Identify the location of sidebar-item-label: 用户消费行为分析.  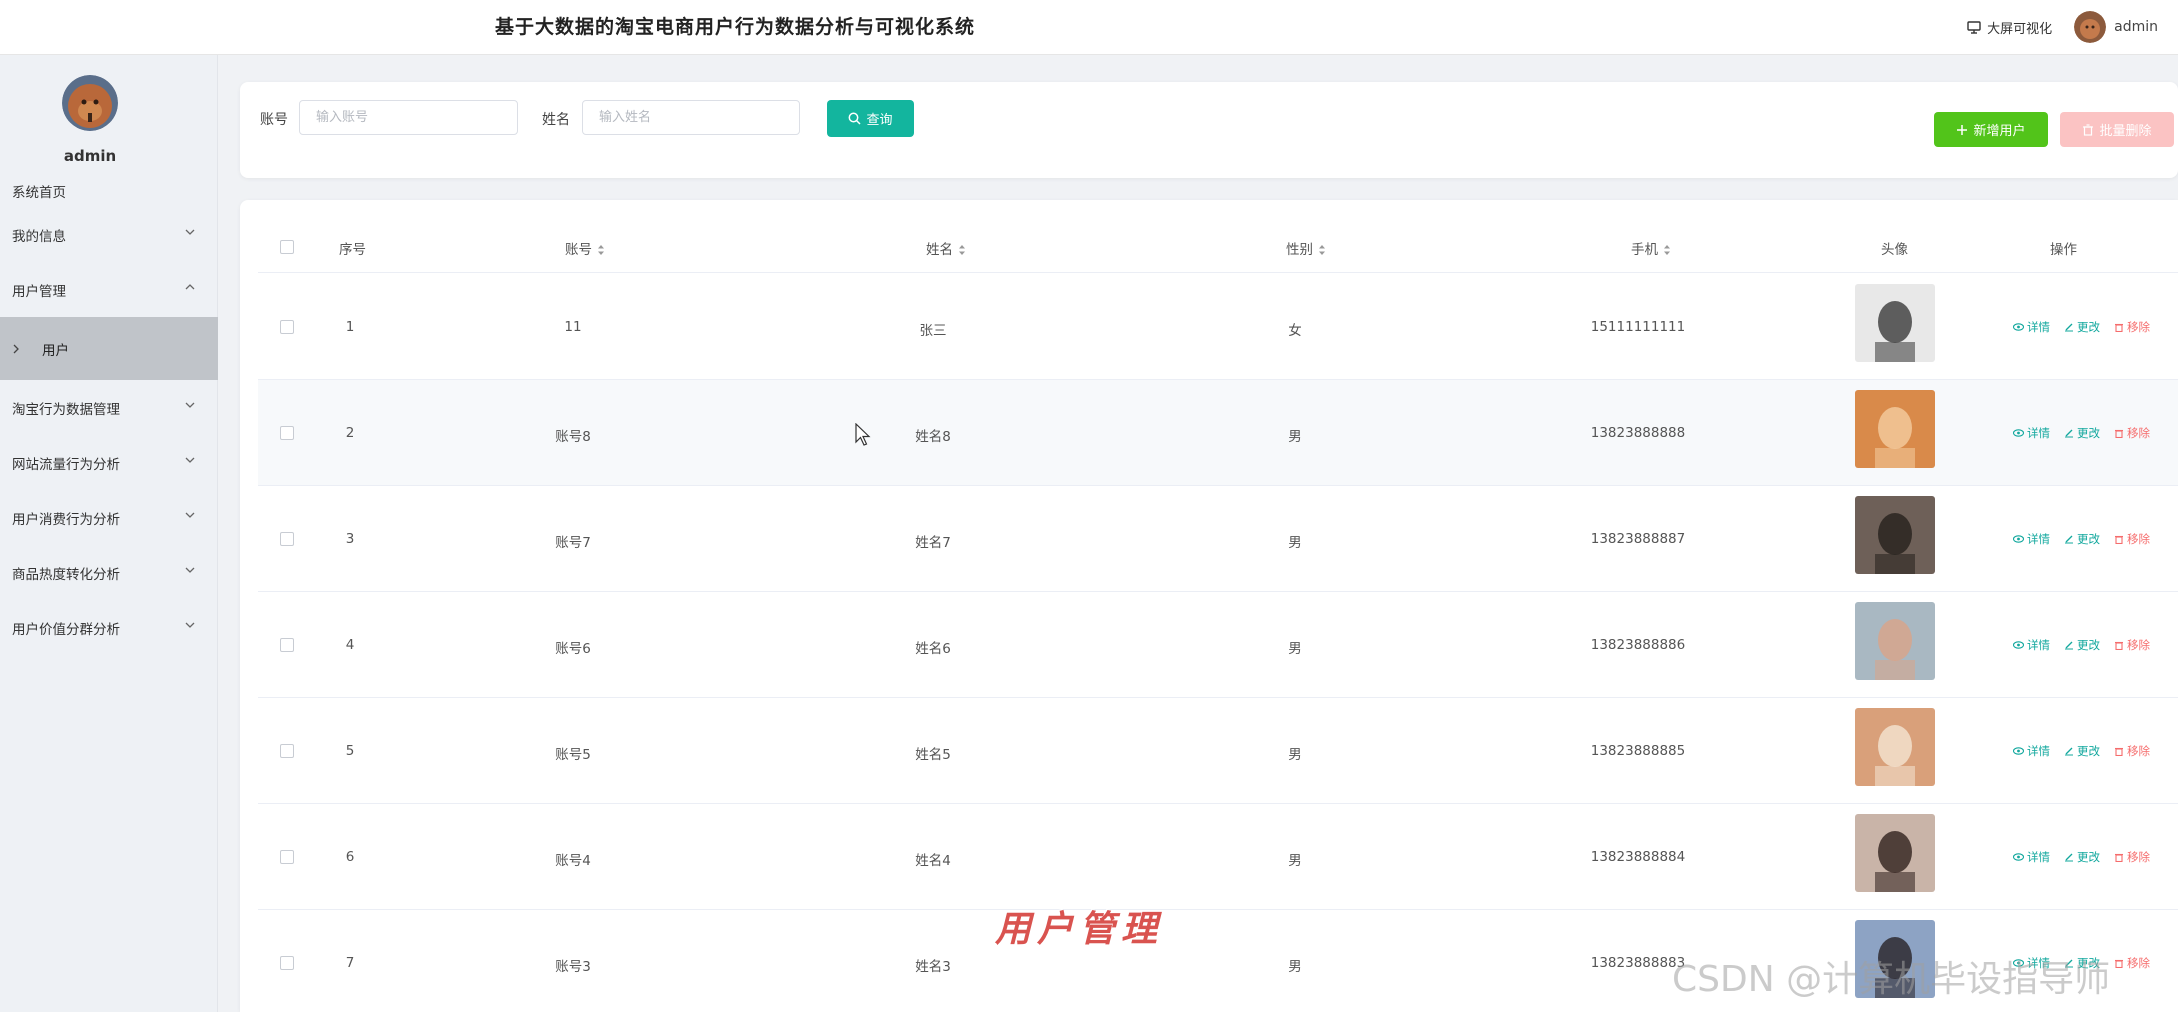
(66, 519).